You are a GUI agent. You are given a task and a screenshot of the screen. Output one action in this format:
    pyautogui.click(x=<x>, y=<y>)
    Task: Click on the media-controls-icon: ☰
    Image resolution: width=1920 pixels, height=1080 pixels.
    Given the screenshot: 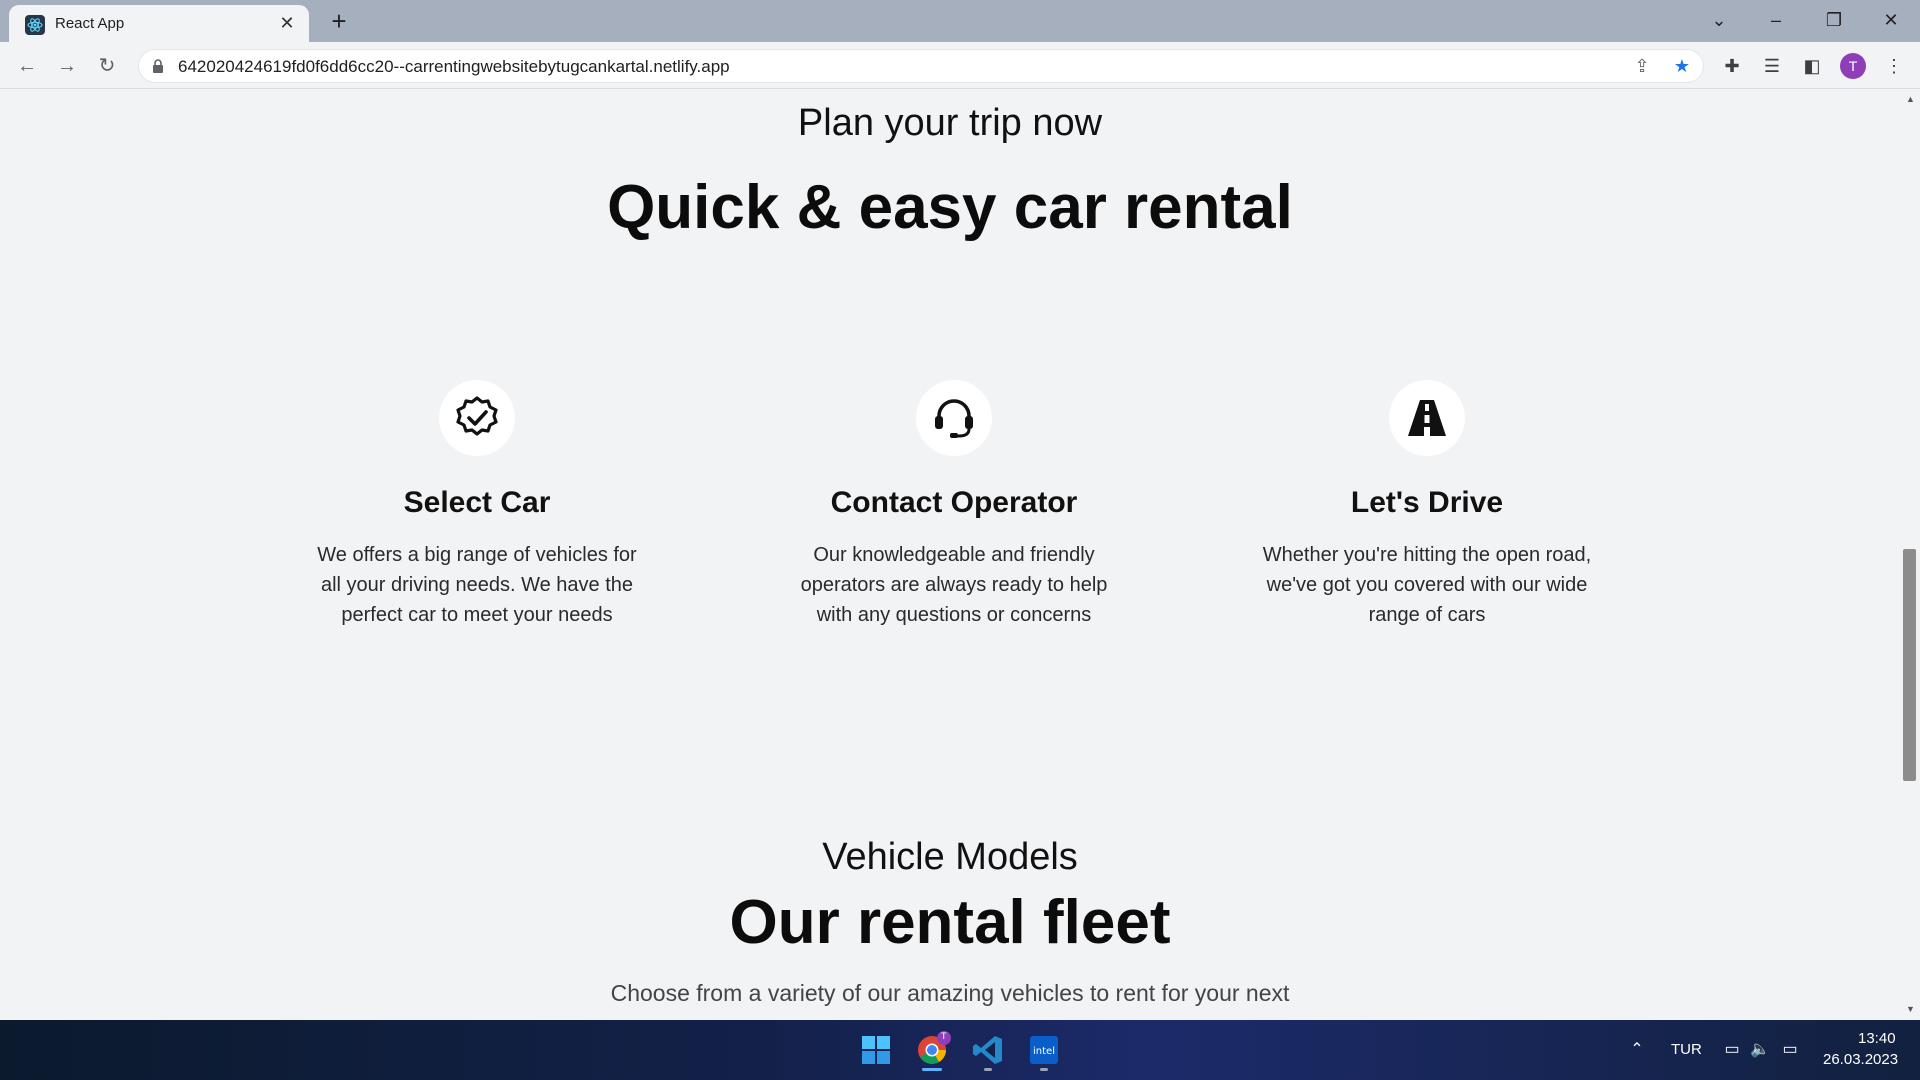 What is the action you would take?
    pyautogui.click(x=1772, y=66)
    